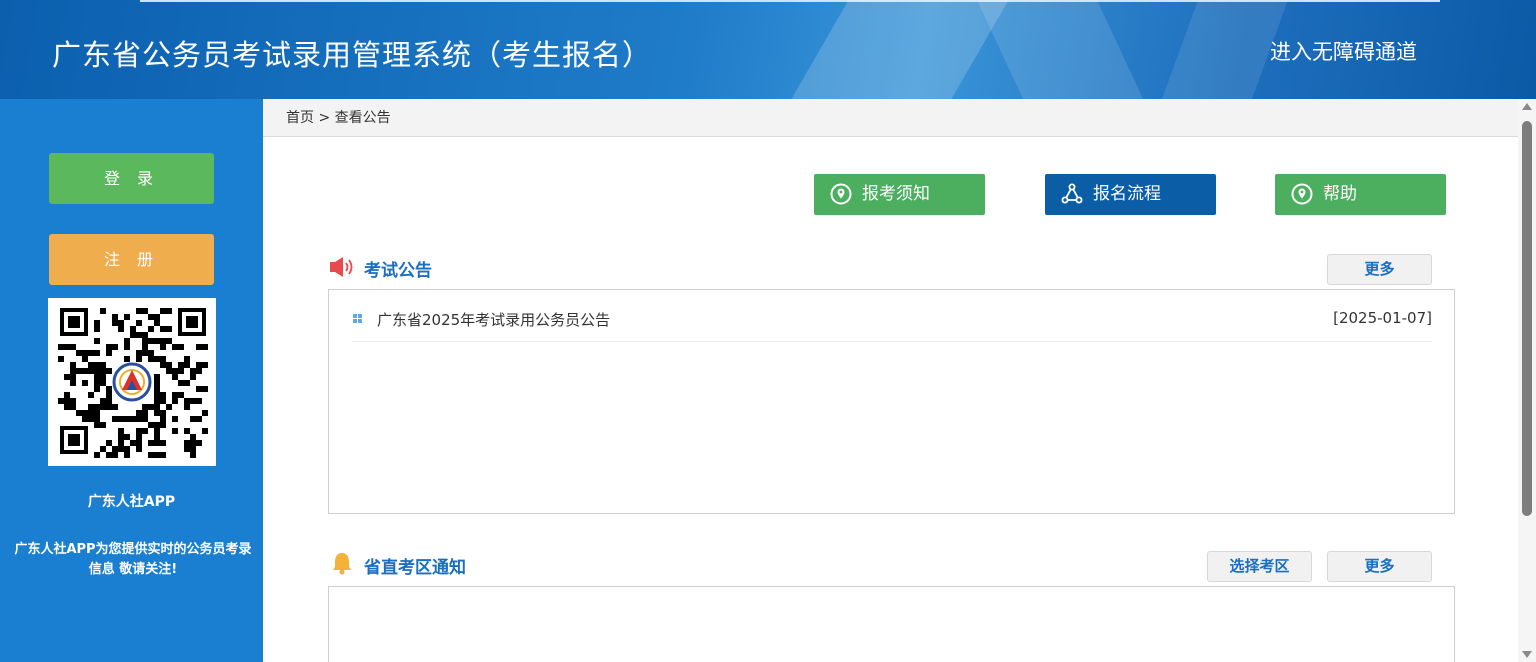  I want to click on district-notices-title: 省直考区通知, so click(415, 568).